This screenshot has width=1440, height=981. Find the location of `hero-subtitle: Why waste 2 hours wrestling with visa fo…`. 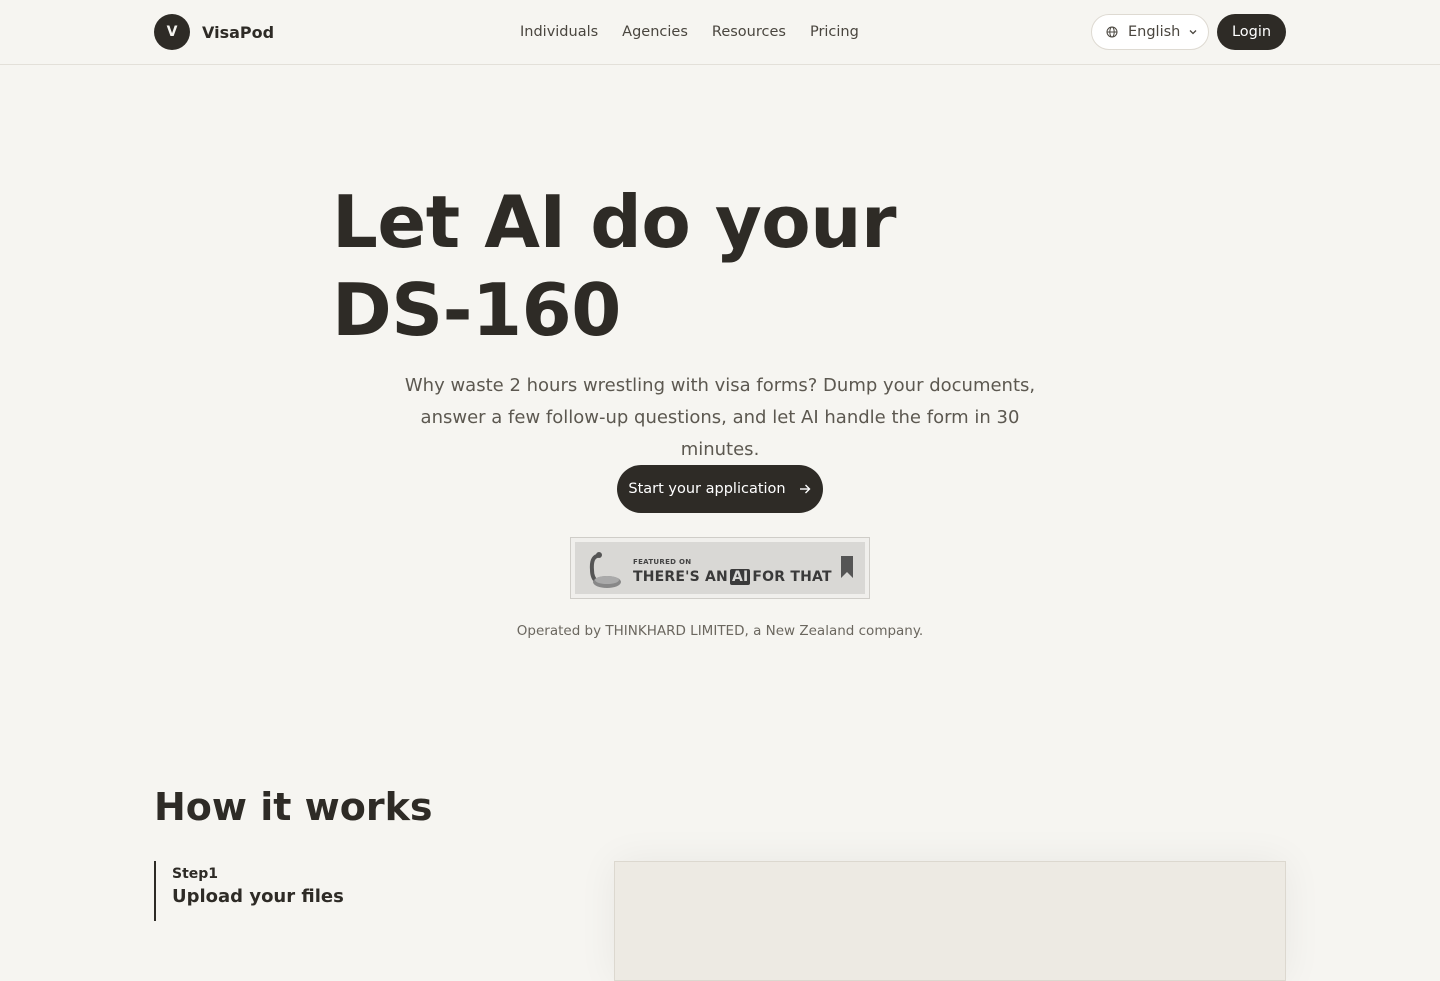

hero-subtitle: Why waste 2 hours wrestling with visa fo… is located at coordinates (720, 417).